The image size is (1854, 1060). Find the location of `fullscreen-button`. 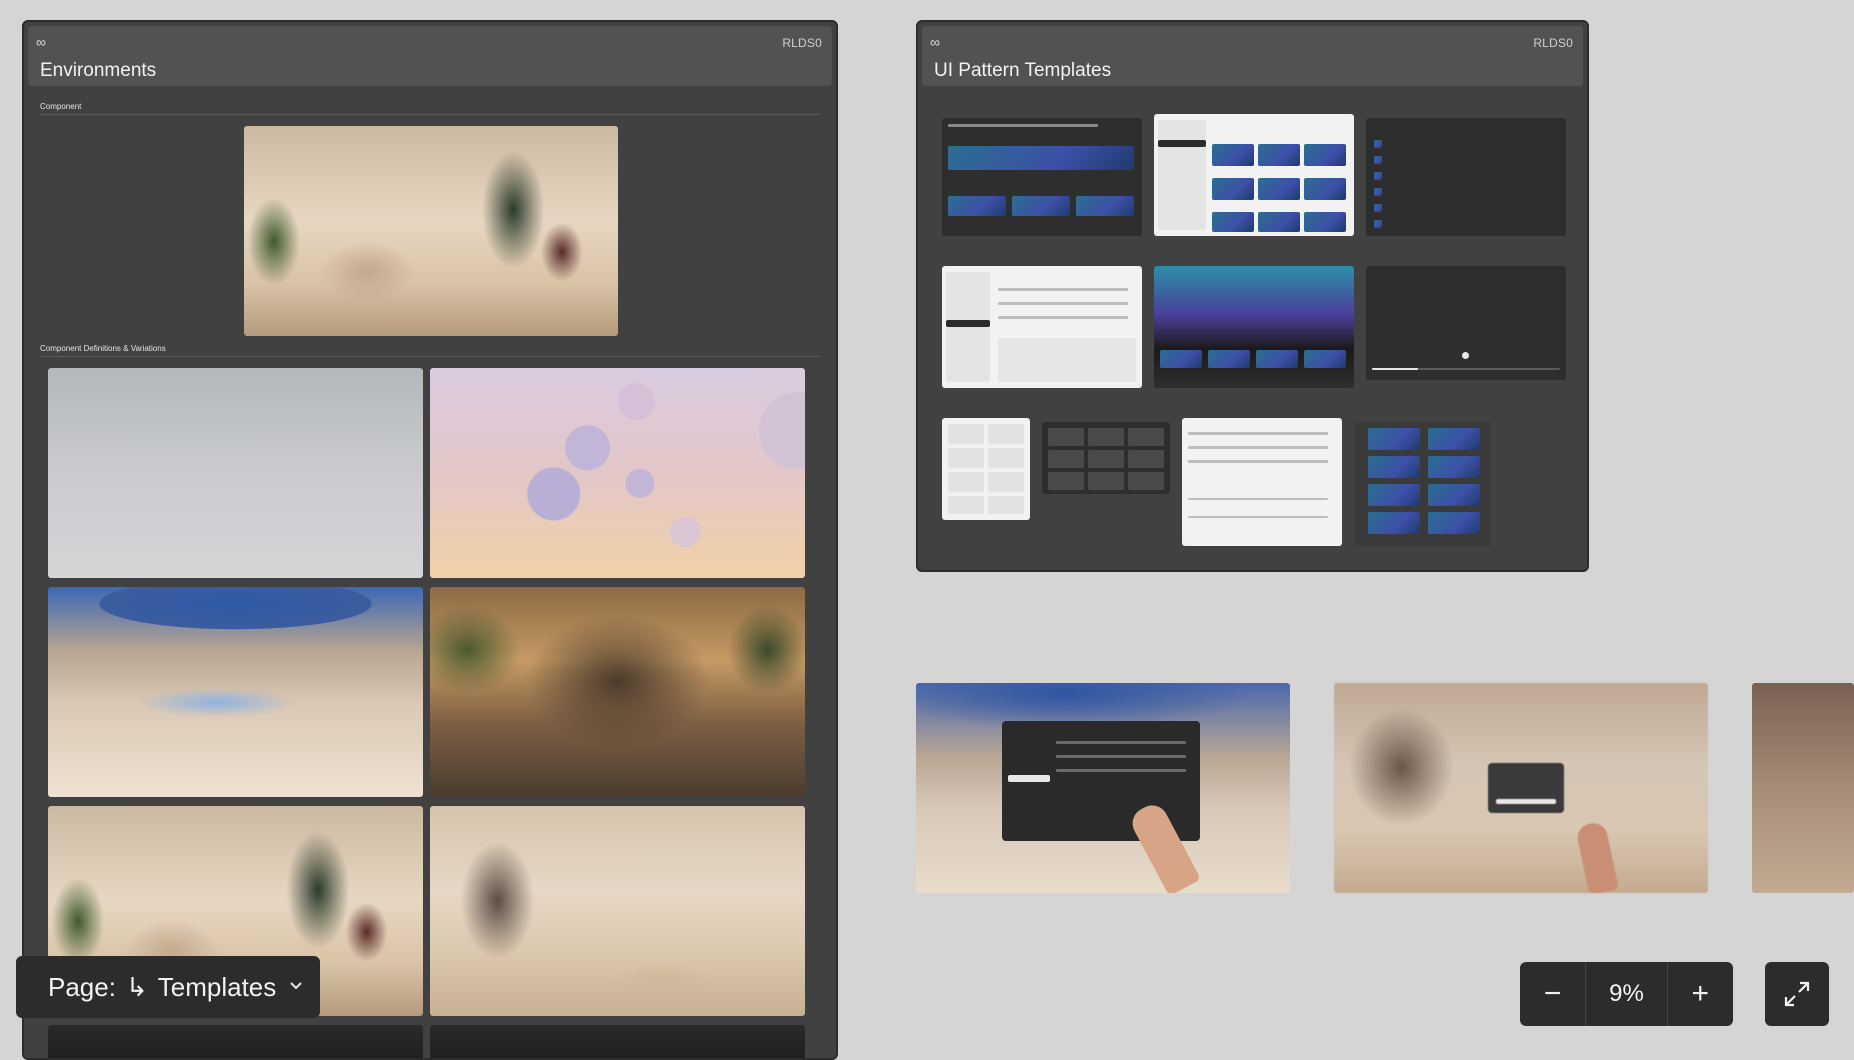

fullscreen-button is located at coordinates (1797, 994).